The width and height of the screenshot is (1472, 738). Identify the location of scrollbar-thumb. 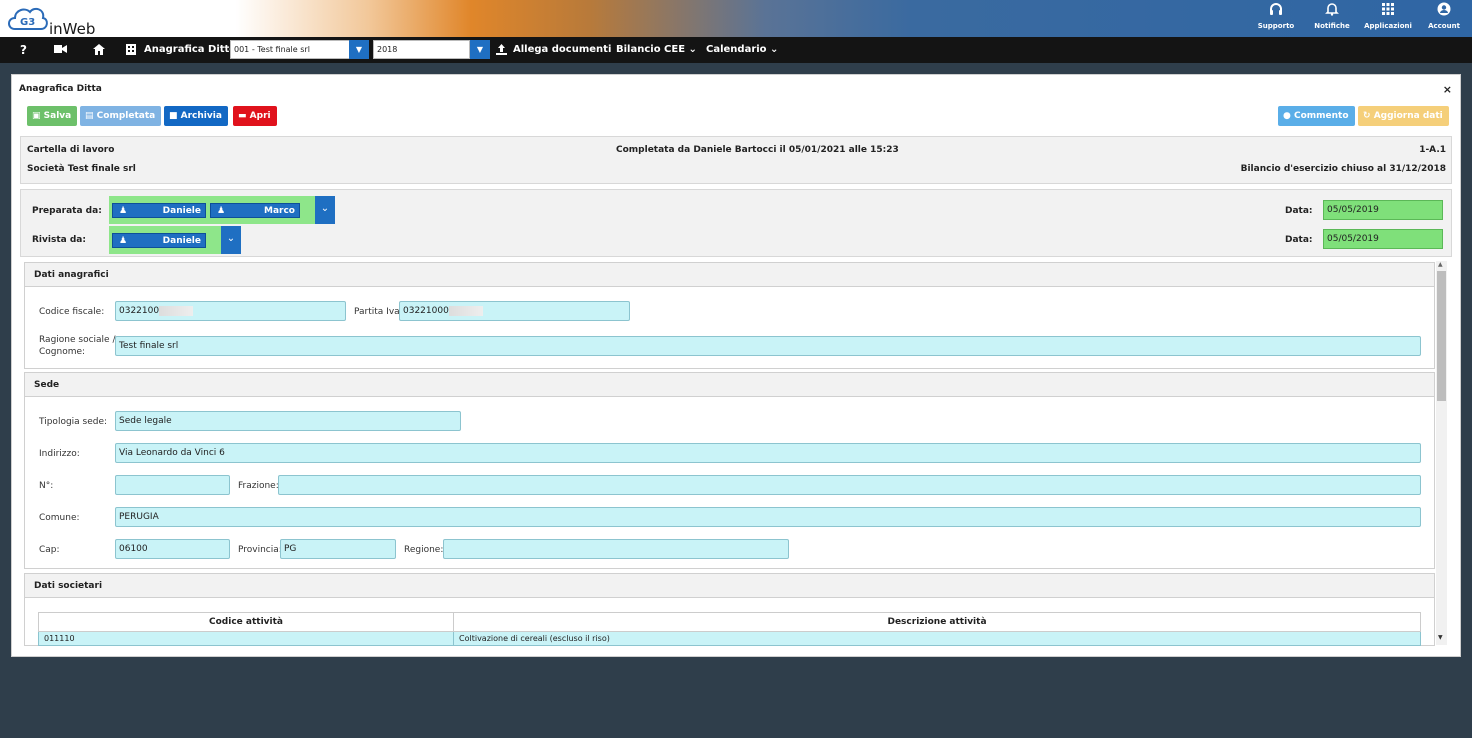
(1441, 336).